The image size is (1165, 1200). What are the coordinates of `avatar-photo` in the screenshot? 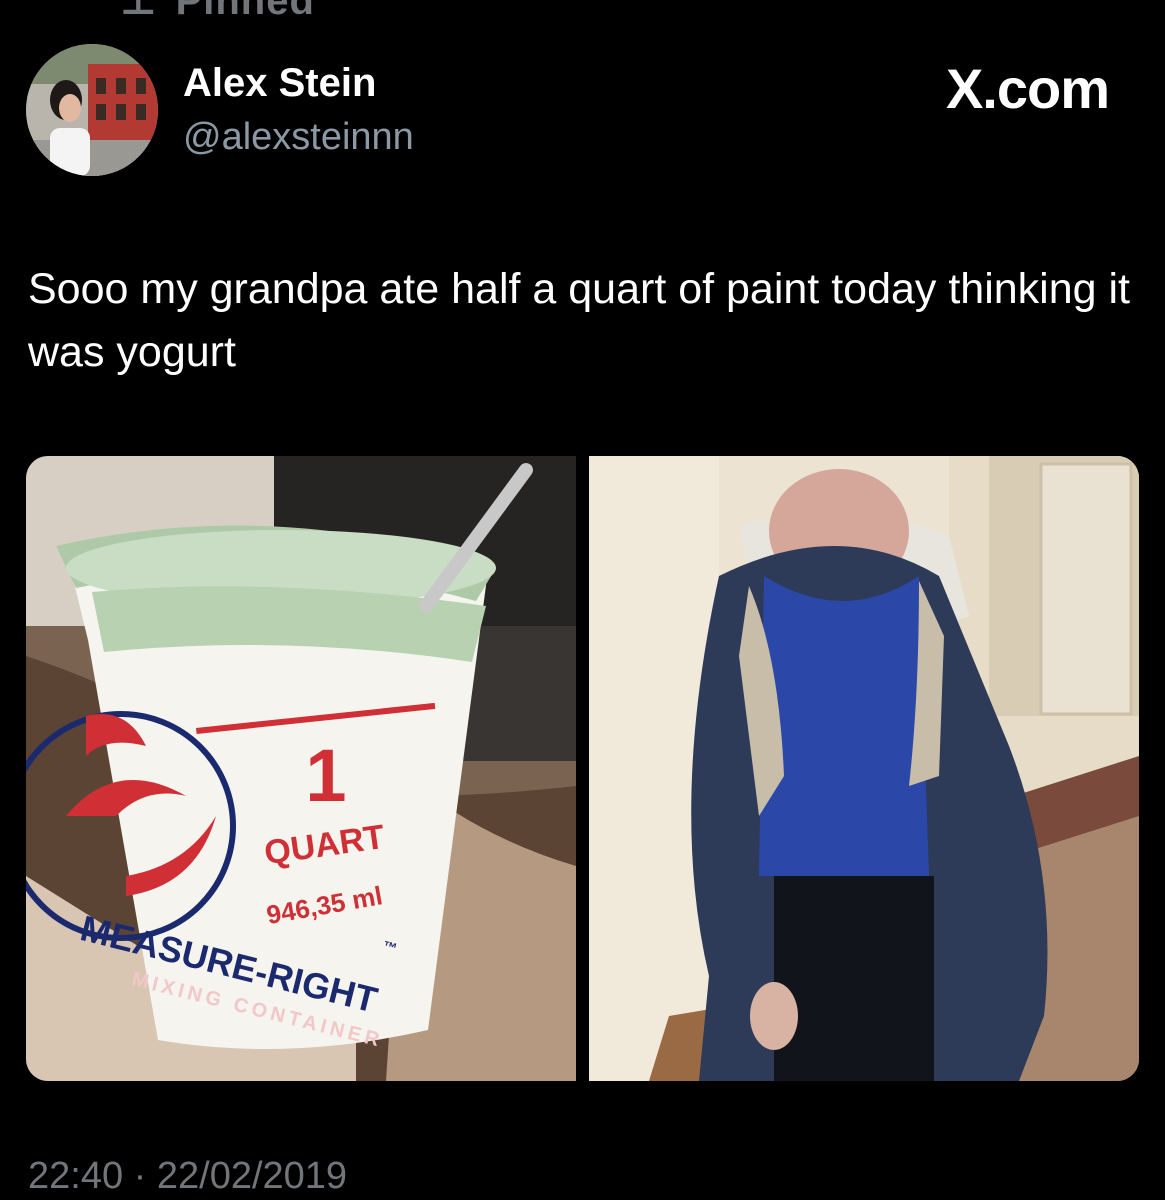 It's located at (92, 110).